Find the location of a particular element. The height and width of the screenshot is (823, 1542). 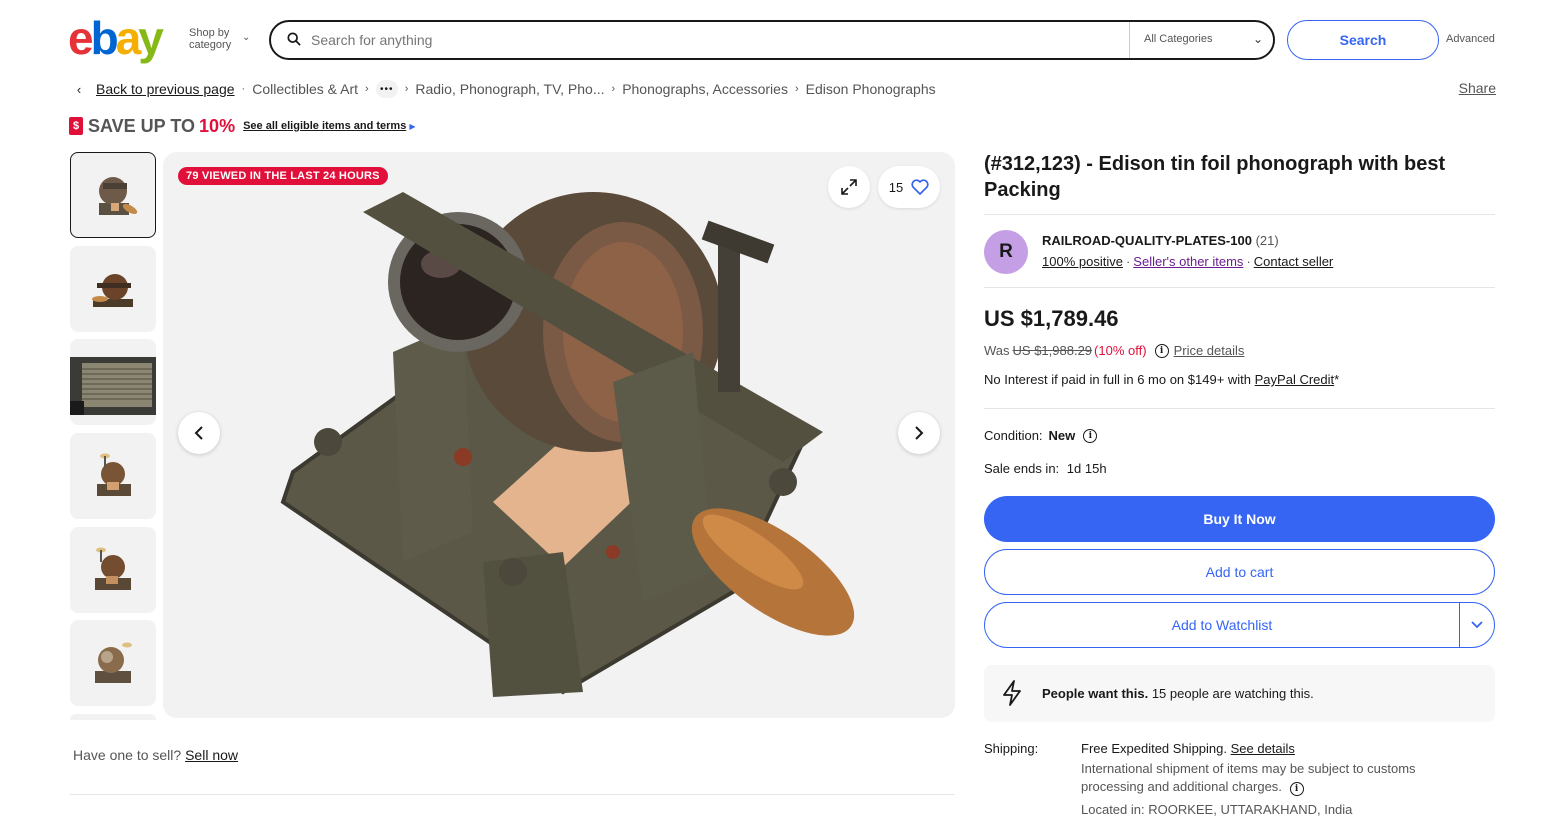

category-select: All Categories ⌄ is located at coordinates (1202, 40).